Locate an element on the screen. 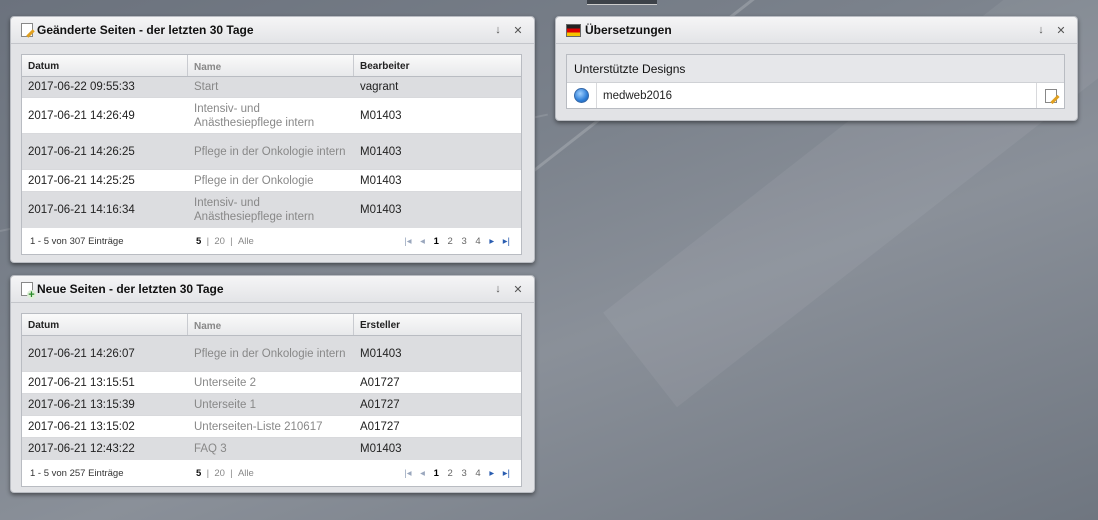 The width and height of the screenshot is (1098, 520). row-page-link: FAQ 3 is located at coordinates (271, 449).